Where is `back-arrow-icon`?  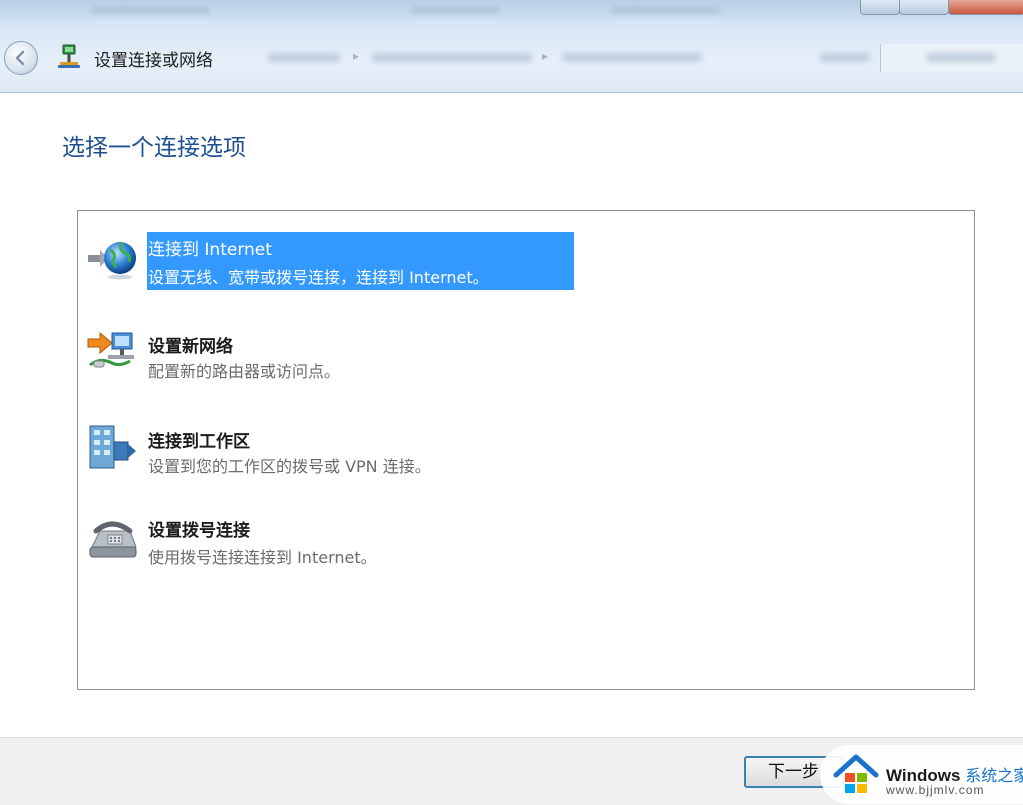
back-arrow-icon is located at coordinates (20, 58).